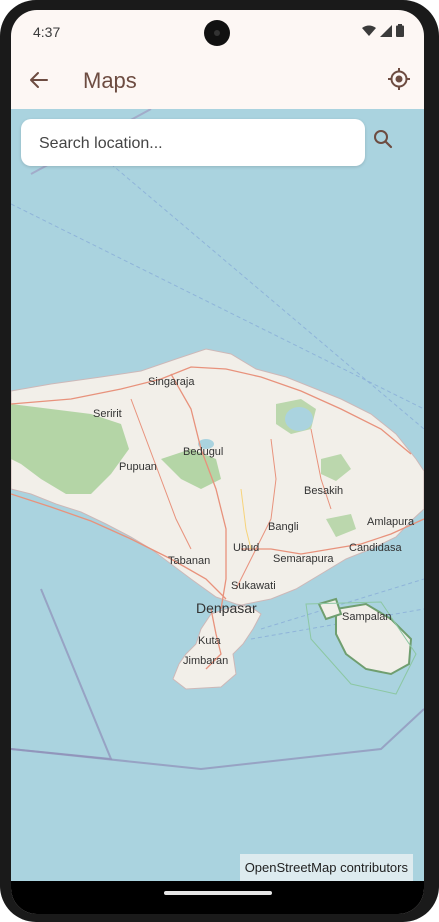 The image size is (439, 922). I want to click on map-label: Denpasar, so click(226, 608).